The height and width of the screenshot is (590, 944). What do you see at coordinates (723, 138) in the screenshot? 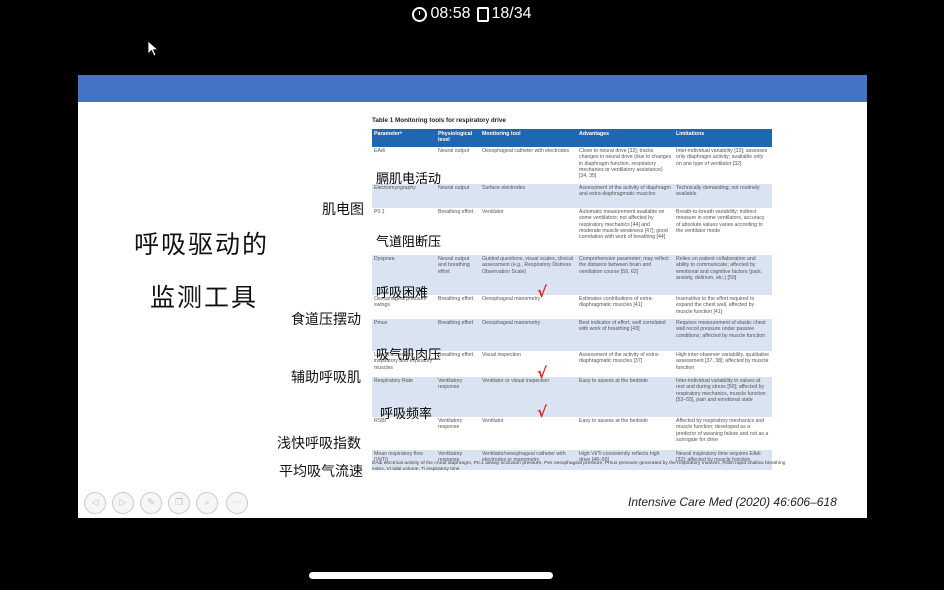
I see `table-header-cell: Limitations` at bounding box center [723, 138].